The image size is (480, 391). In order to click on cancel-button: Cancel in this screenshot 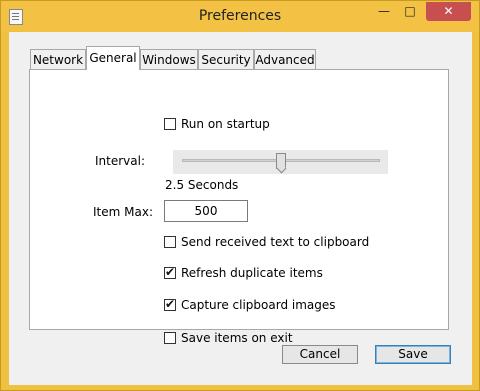, I will do `click(320, 354)`.